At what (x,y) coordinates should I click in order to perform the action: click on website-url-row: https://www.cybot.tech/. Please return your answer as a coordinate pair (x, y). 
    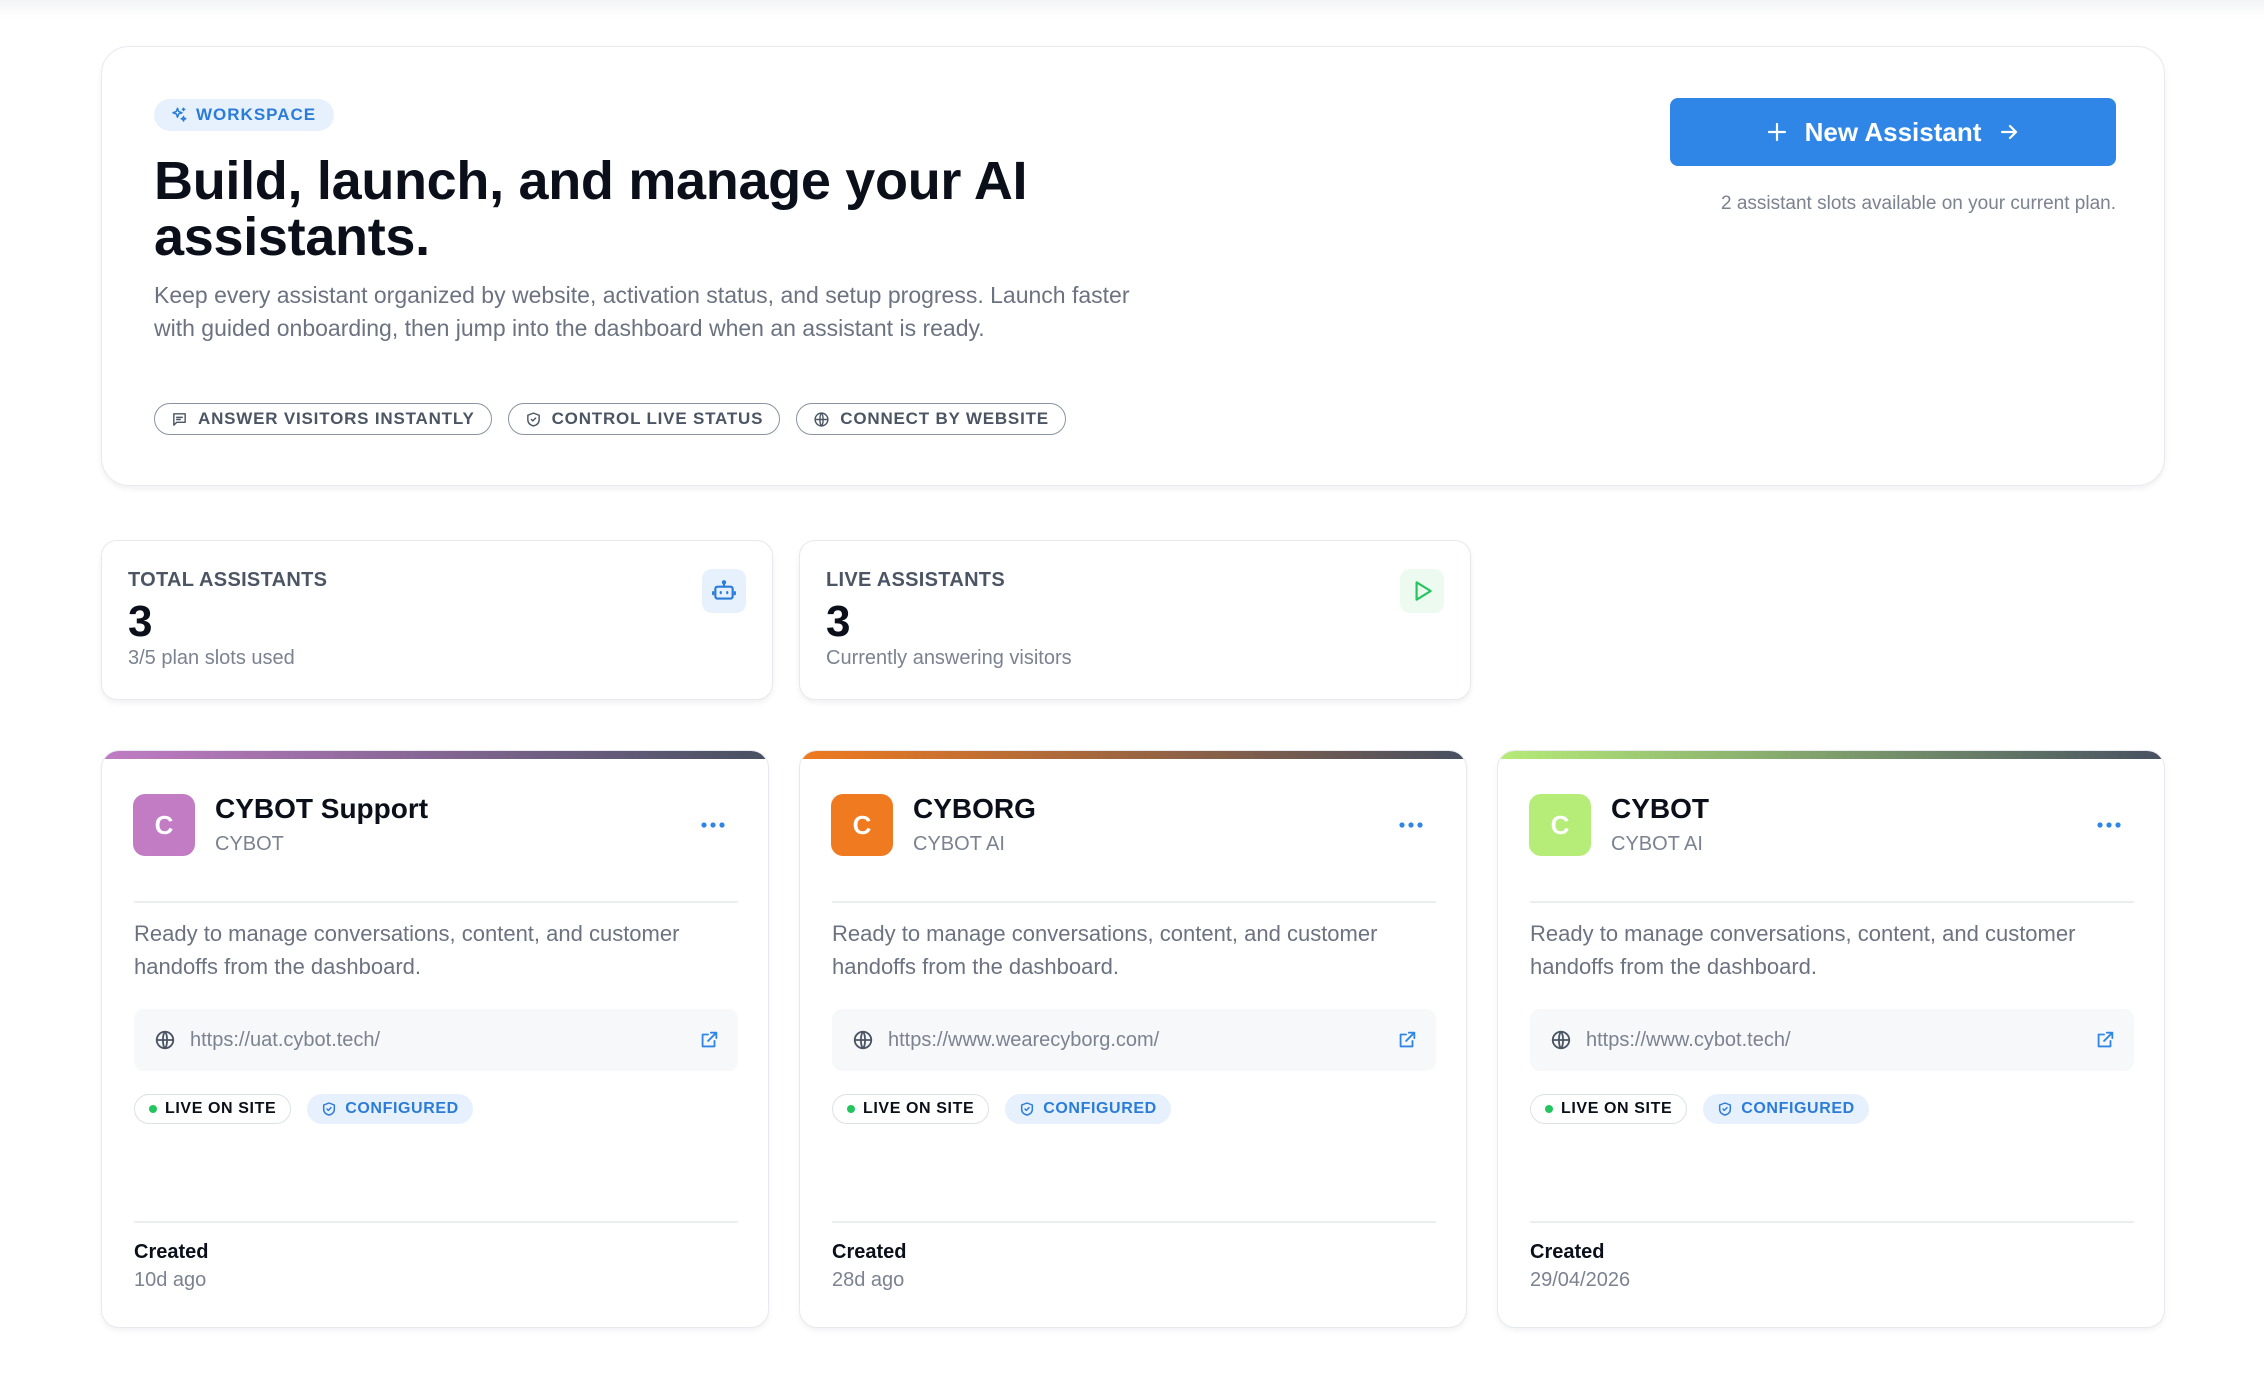
    Looking at the image, I should click on (1832, 1040).